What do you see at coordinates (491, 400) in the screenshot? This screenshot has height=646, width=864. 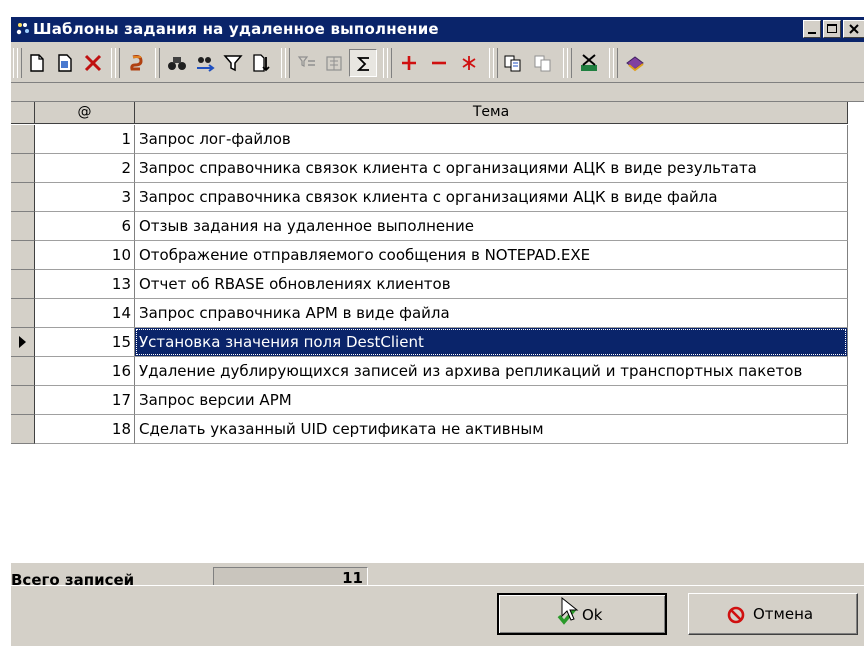 I see `cell-theme: Запрос версии АРМ` at bounding box center [491, 400].